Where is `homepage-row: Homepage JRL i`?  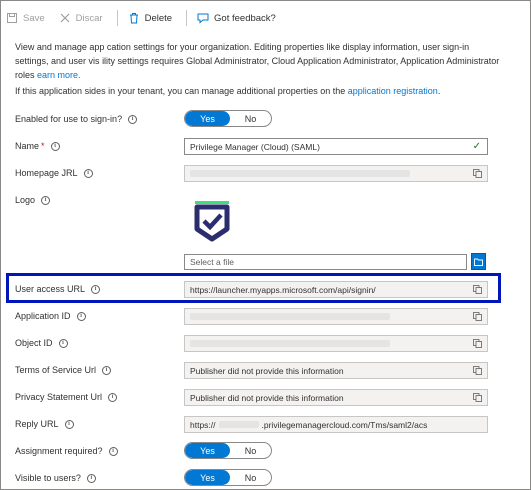 homepage-row: Homepage JRL i is located at coordinates (267, 173).